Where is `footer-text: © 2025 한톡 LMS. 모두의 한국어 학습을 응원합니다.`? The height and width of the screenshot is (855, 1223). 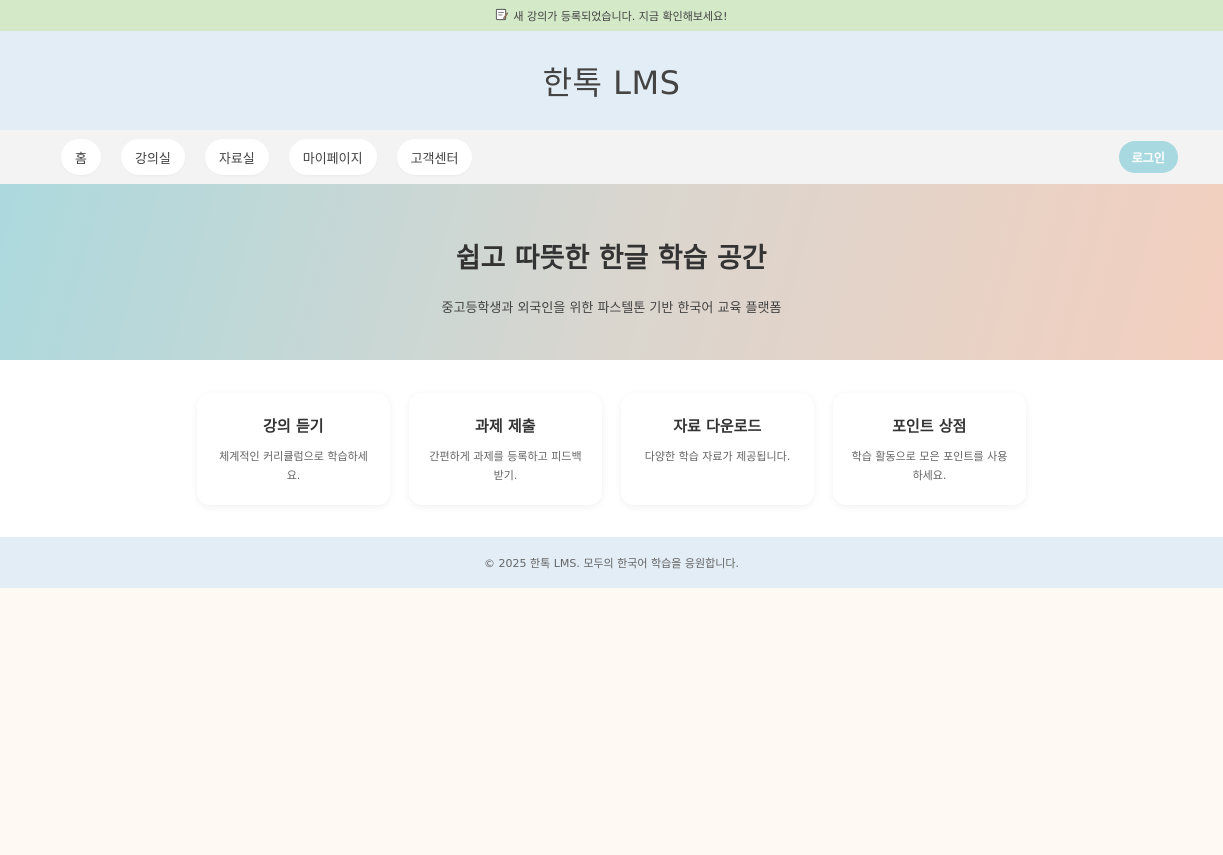
footer-text: © 2025 한톡 LMS. 모두의 한국어 학습을 응원합니다. is located at coordinates (611, 563).